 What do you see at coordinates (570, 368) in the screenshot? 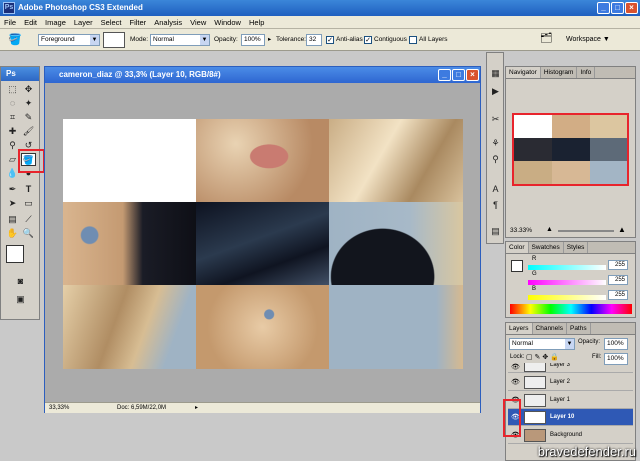
I see `layer-row: 👁 Layer 3` at bounding box center [570, 368].